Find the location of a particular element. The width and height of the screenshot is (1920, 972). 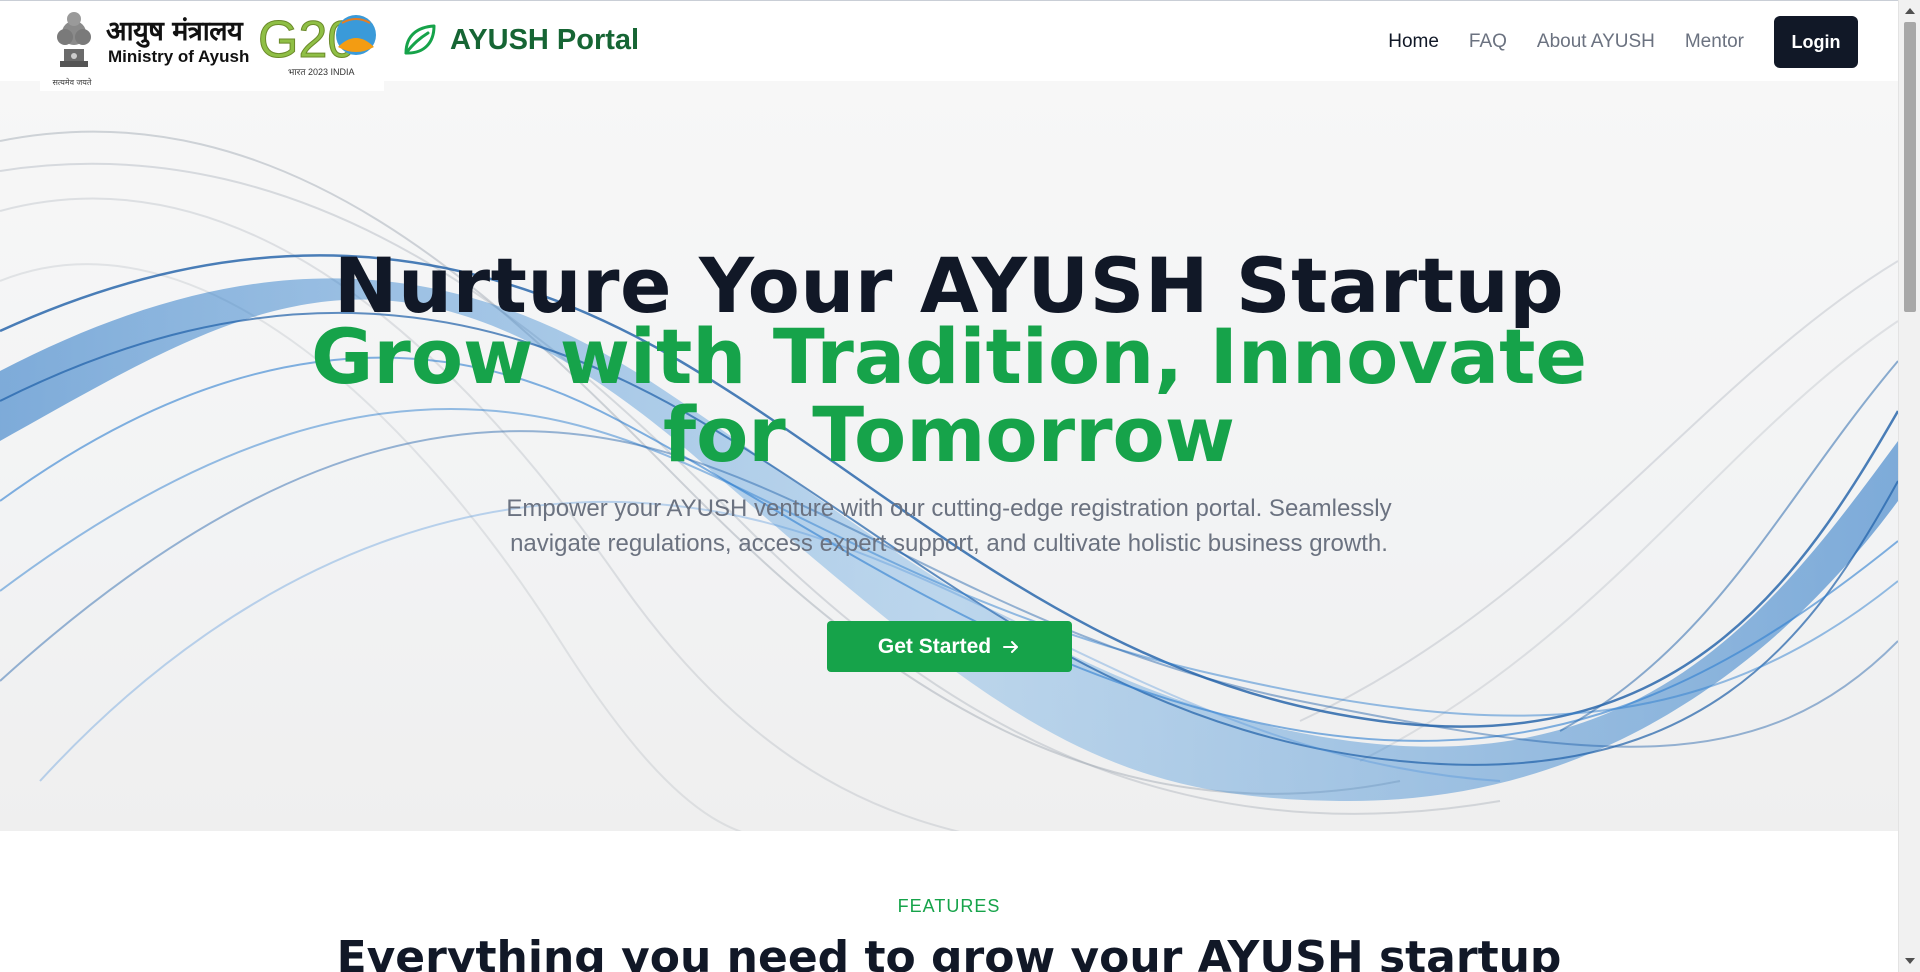

brand: AYUSH Portal is located at coordinates (519, 40).